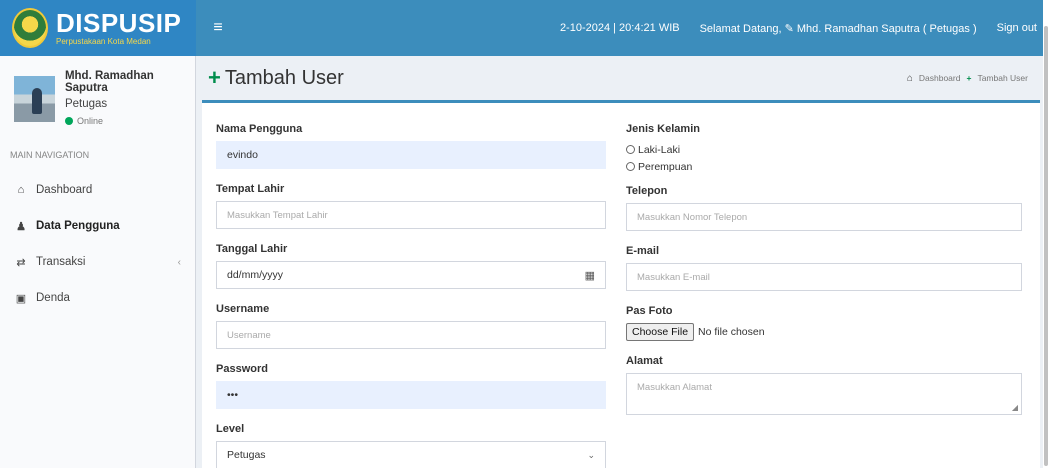 The width and height of the screenshot is (1049, 468). What do you see at coordinates (665, 166) in the screenshot?
I see `radio-label: Perempuan` at bounding box center [665, 166].